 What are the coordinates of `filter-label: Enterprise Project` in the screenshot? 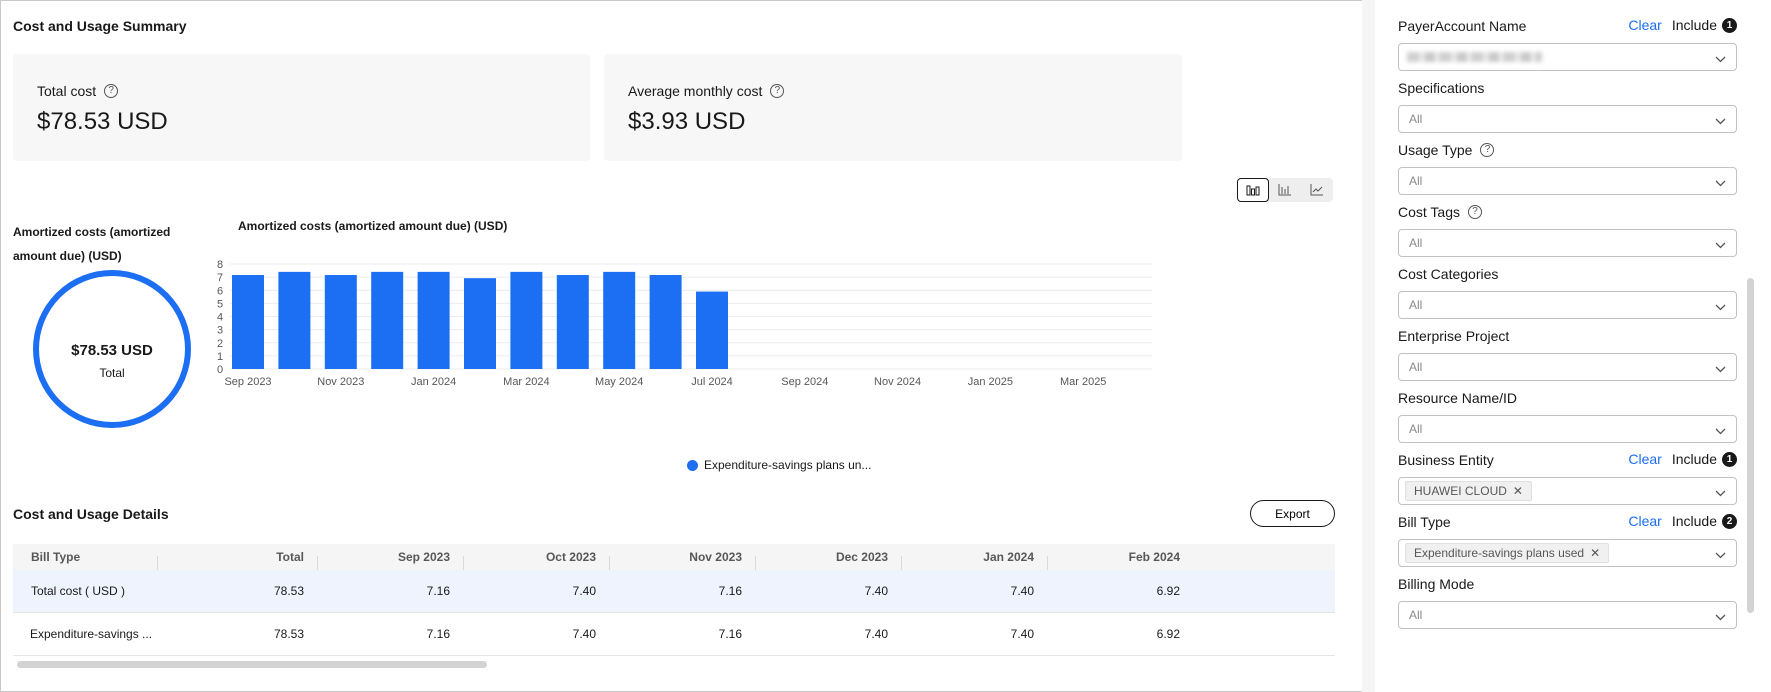 It's located at (1567, 336).